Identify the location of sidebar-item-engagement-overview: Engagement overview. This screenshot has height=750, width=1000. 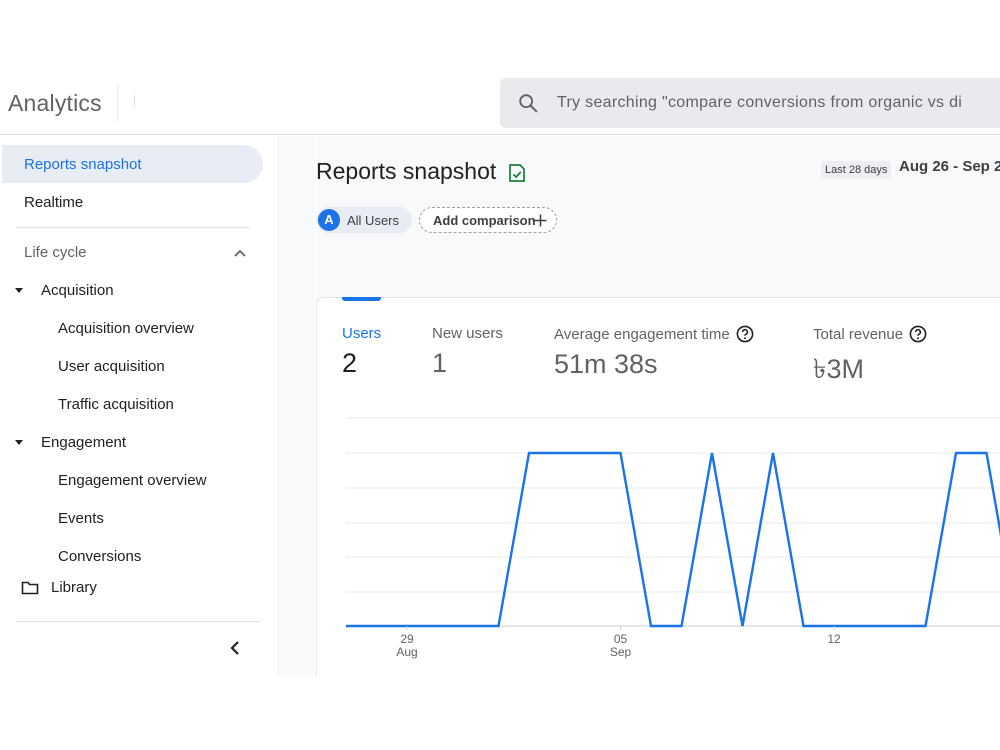
(132, 480).